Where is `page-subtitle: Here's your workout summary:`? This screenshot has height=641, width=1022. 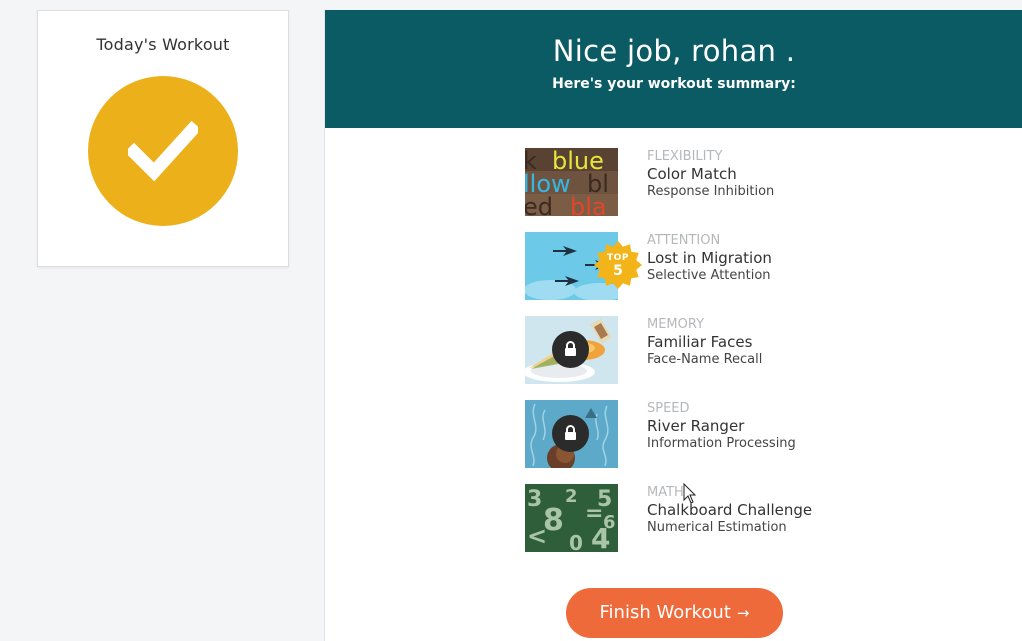
page-subtitle: Here's your workout summary: is located at coordinates (674, 84).